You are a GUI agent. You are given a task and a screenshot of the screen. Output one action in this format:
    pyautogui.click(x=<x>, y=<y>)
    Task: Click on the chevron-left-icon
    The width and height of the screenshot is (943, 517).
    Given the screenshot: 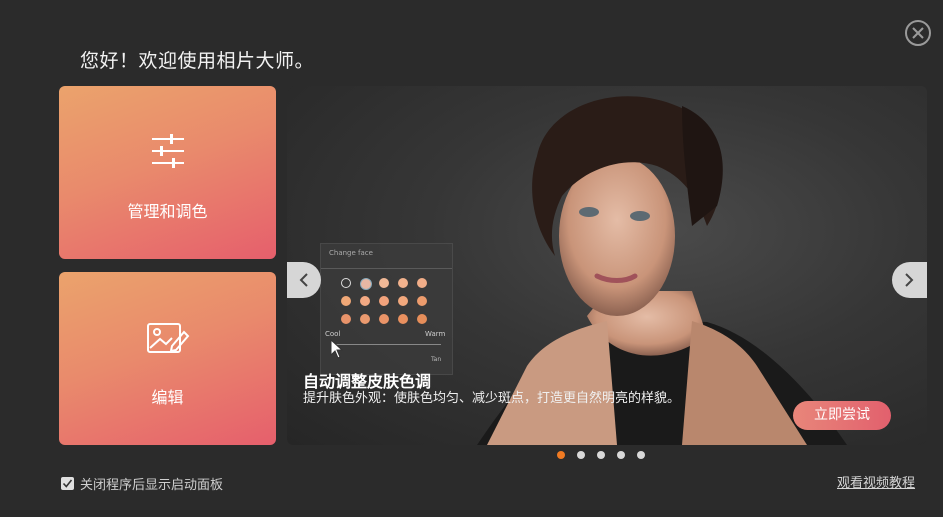 What is the action you would take?
    pyautogui.click(x=303, y=280)
    